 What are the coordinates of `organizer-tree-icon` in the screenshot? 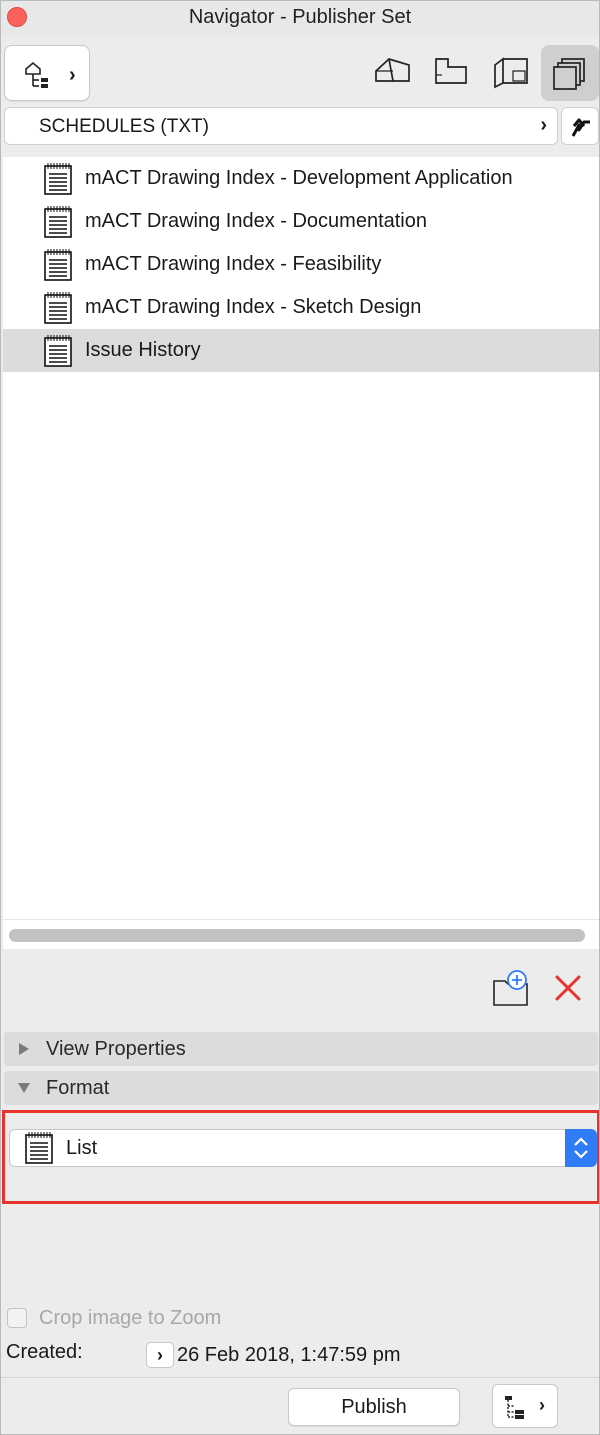 It's located at (514, 1407).